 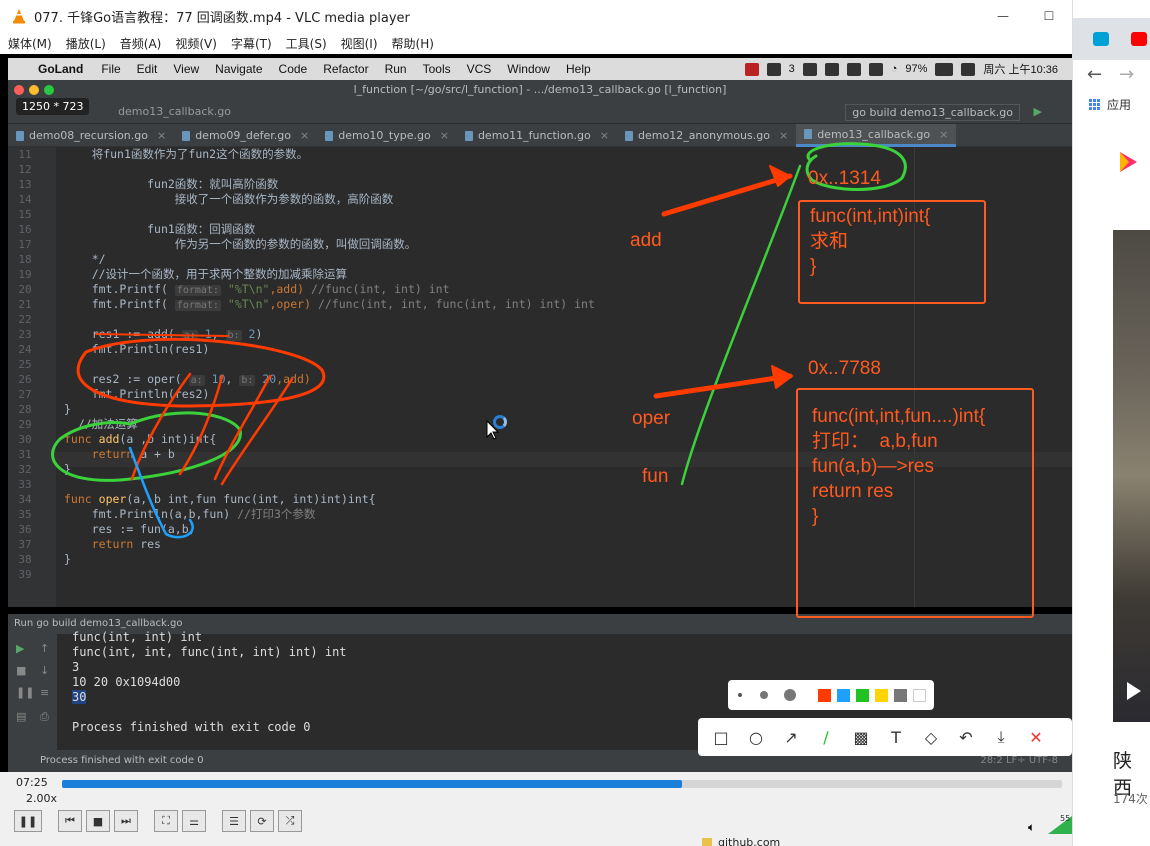 What do you see at coordinates (721, 737) in the screenshot?
I see `rectangle-tool-icon: □` at bounding box center [721, 737].